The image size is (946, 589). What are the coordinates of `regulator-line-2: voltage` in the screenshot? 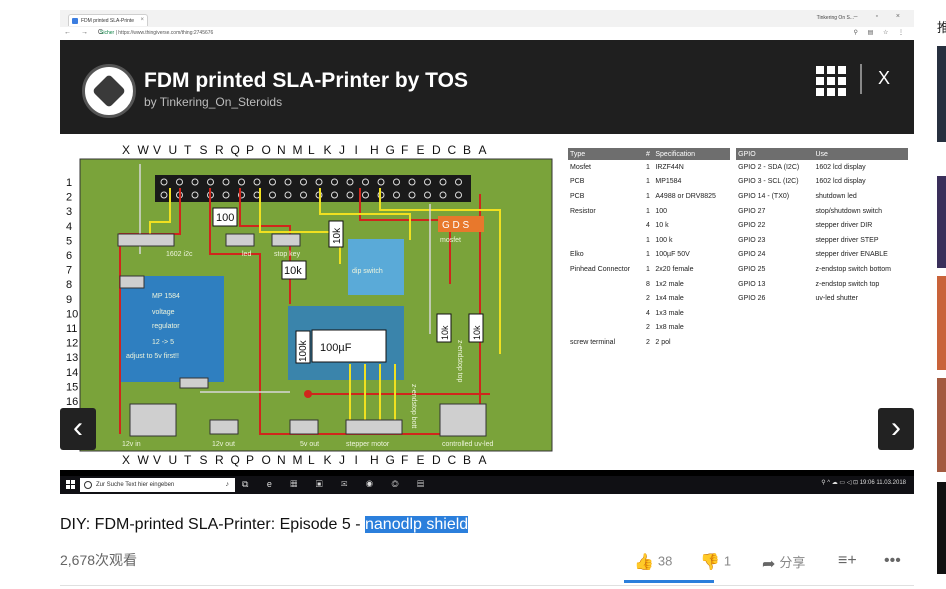 It's located at (163, 312).